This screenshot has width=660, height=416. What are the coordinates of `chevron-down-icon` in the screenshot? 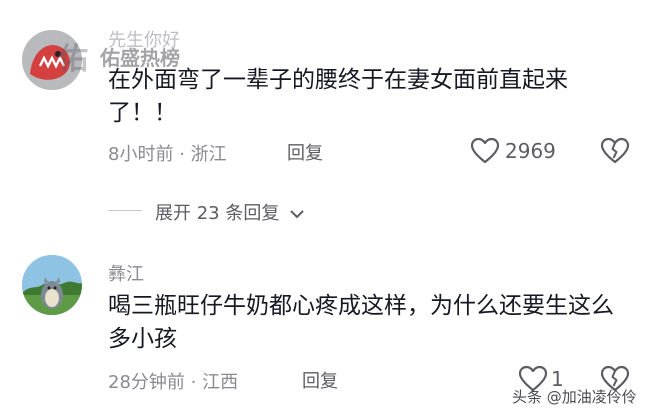 It's located at (297, 214).